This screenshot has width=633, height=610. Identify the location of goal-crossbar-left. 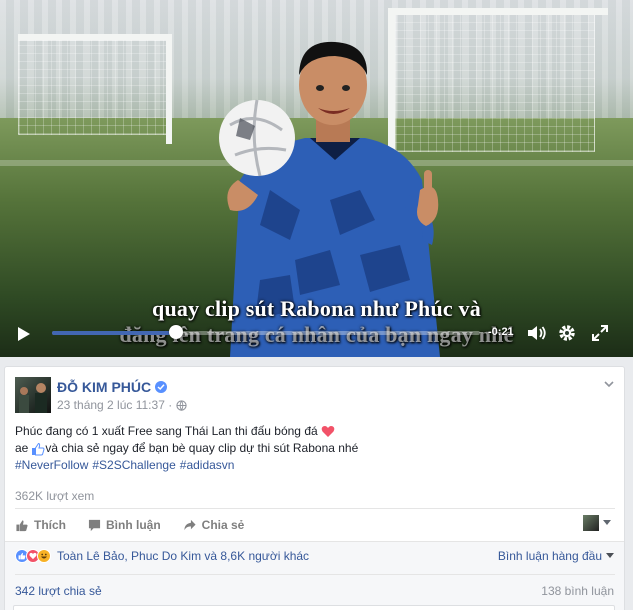
(94, 37).